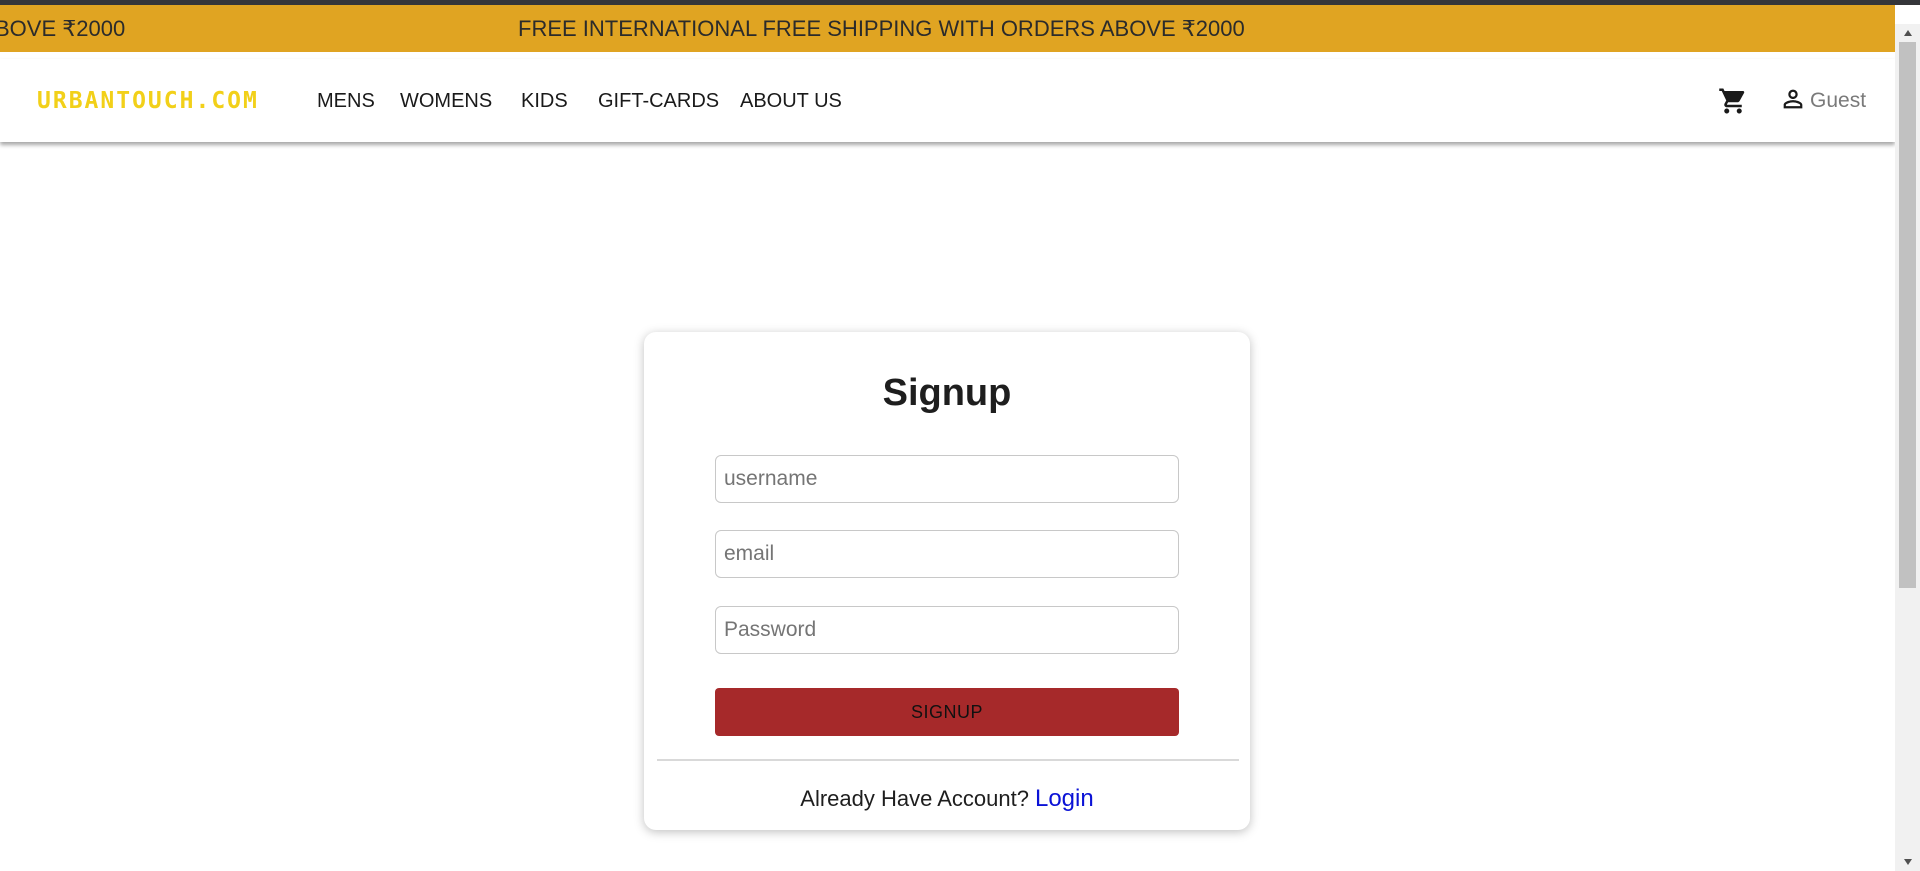 This screenshot has width=1920, height=871. Describe the element at coordinates (947, 479) in the screenshot. I see `username-input` at that location.